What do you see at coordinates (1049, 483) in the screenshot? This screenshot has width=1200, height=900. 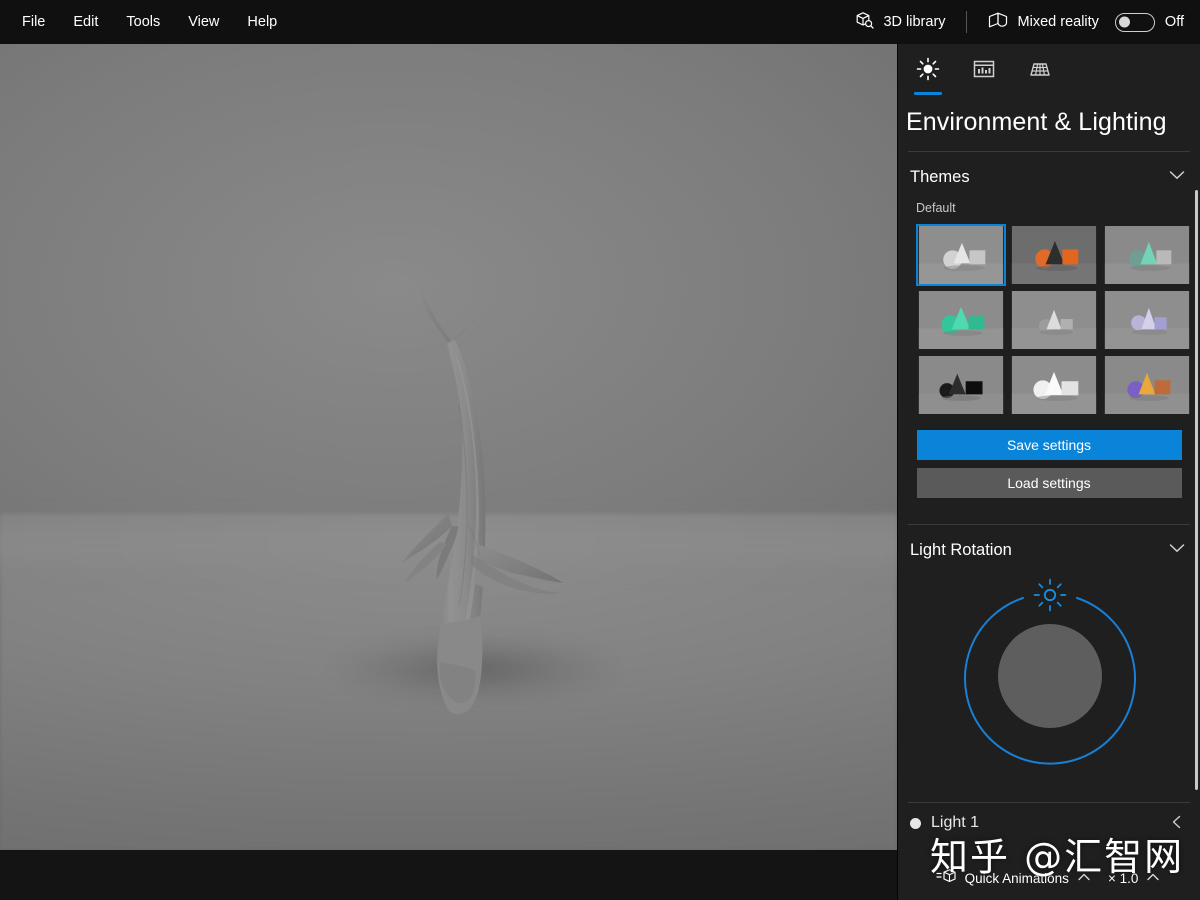 I see `load-settings-button: Load settings` at bounding box center [1049, 483].